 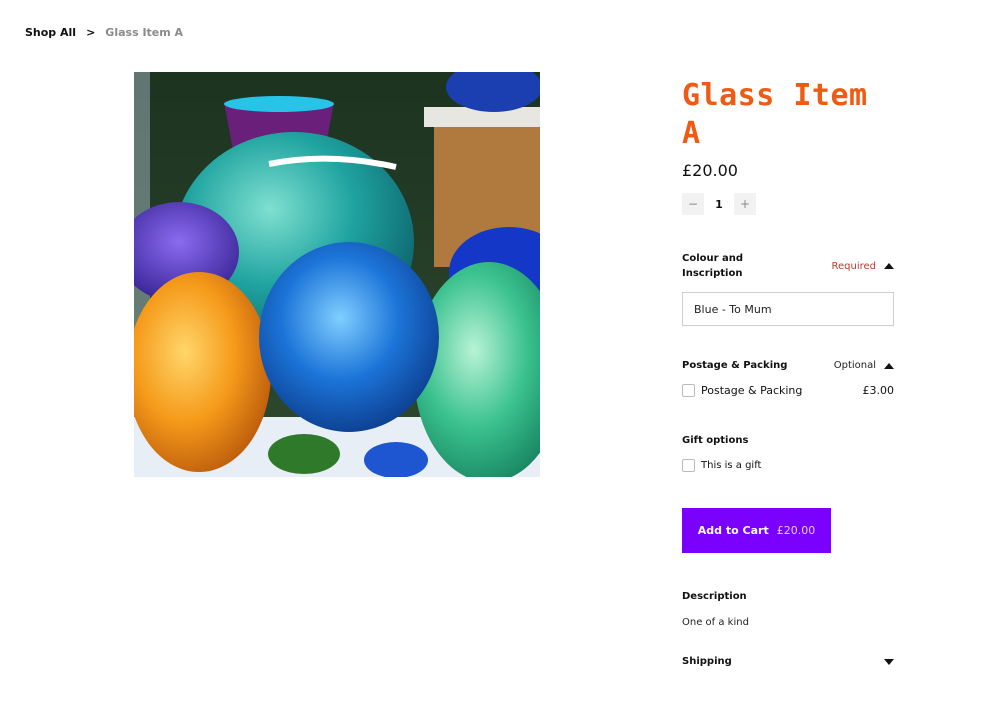 What do you see at coordinates (714, 596) in the screenshot?
I see `description-title: Description` at bounding box center [714, 596].